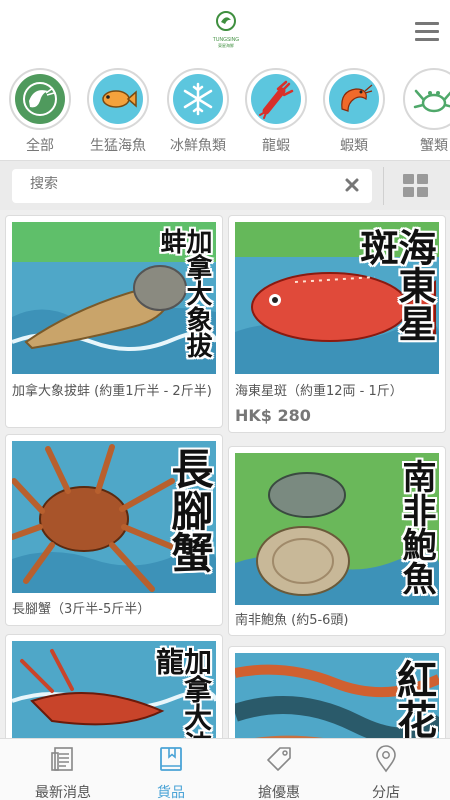 The image size is (450, 800). I want to click on product-card: 紅花, so click(337, 692).